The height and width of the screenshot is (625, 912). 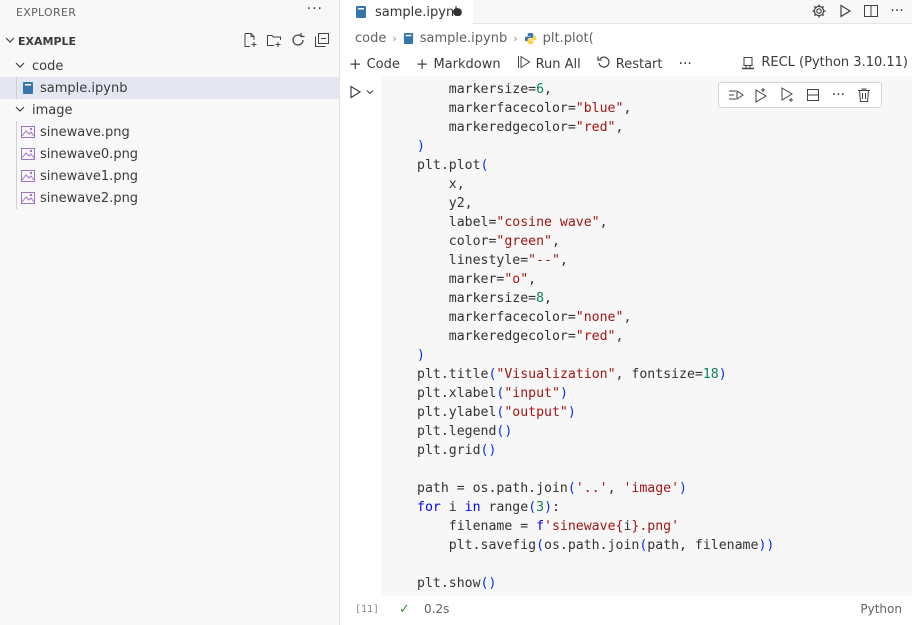 What do you see at coordinates (626, 609) in the screenshot?
I see `cell-status-bar: [11] ✓ 0.2s Python` at bounding box center [626, 609].